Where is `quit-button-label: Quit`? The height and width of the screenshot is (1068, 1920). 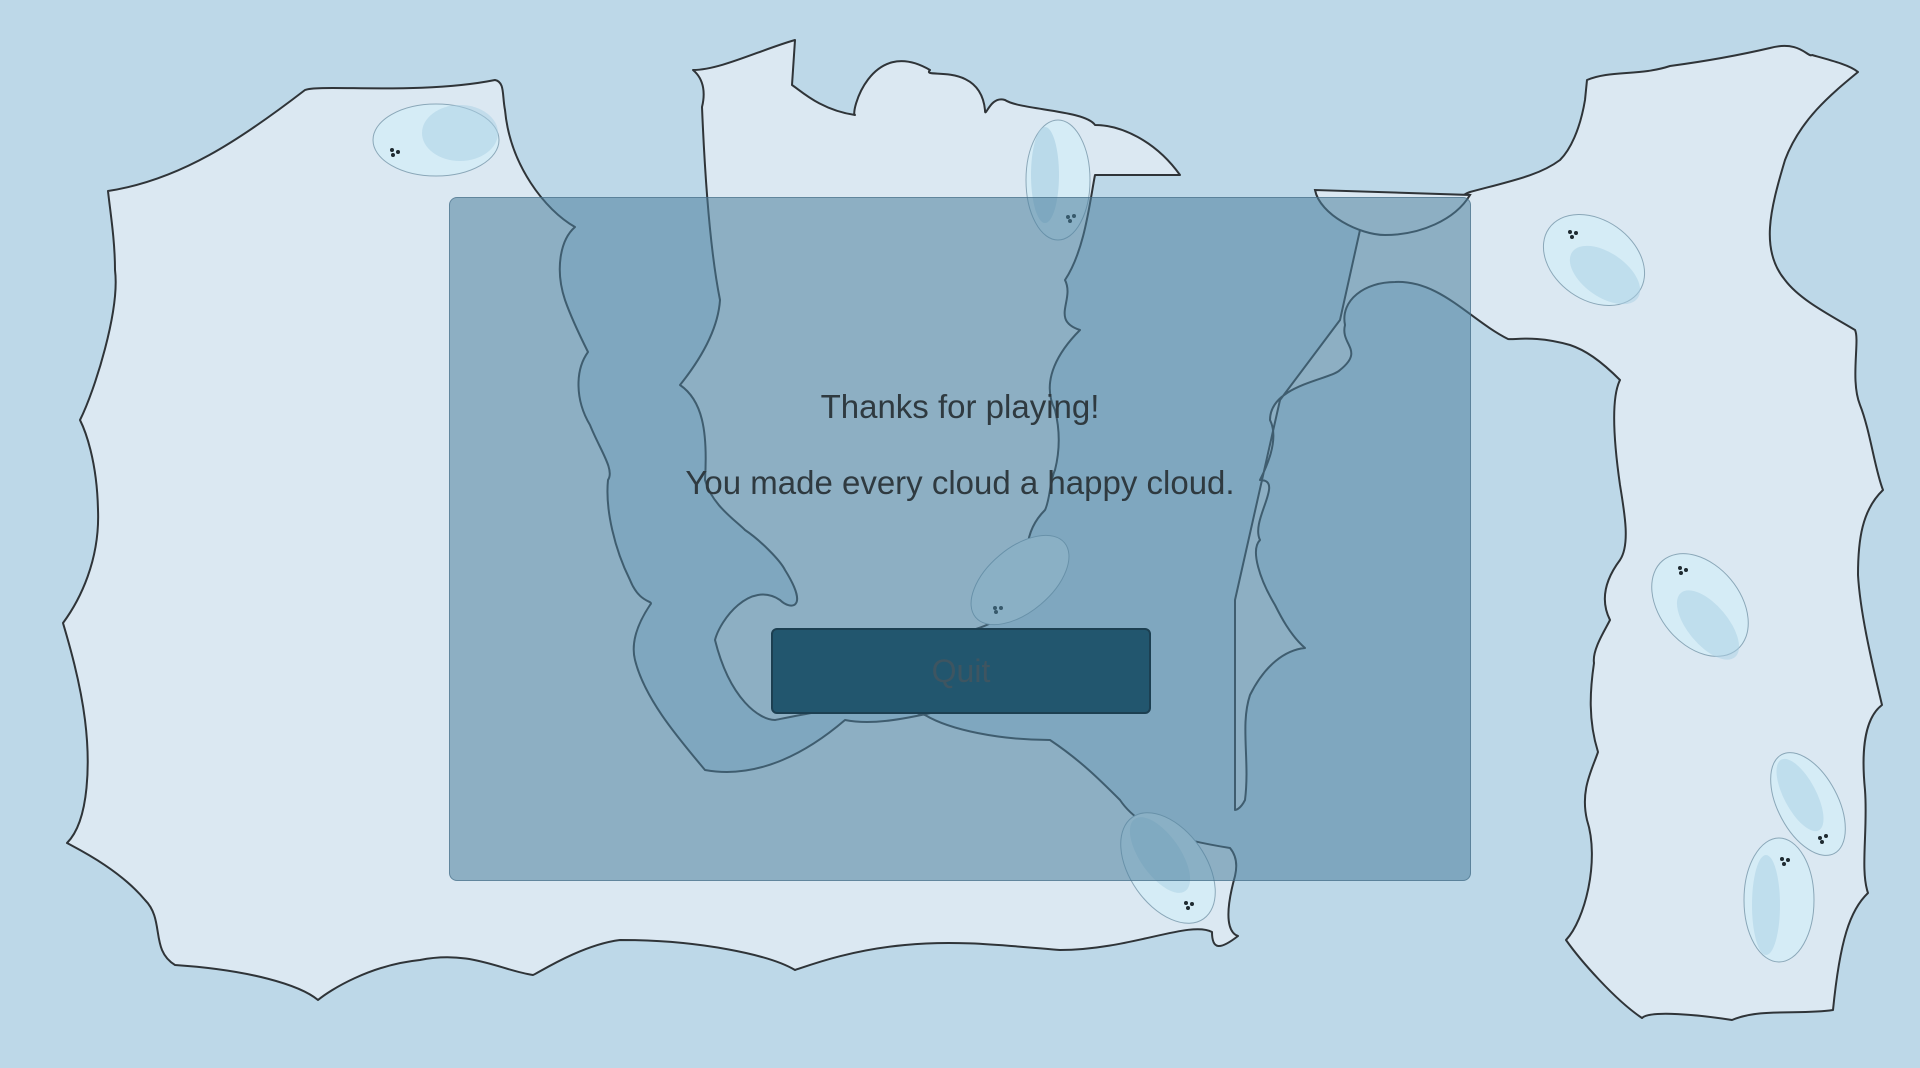 quit-button-label: Quit is located at coordinates (961, 670).